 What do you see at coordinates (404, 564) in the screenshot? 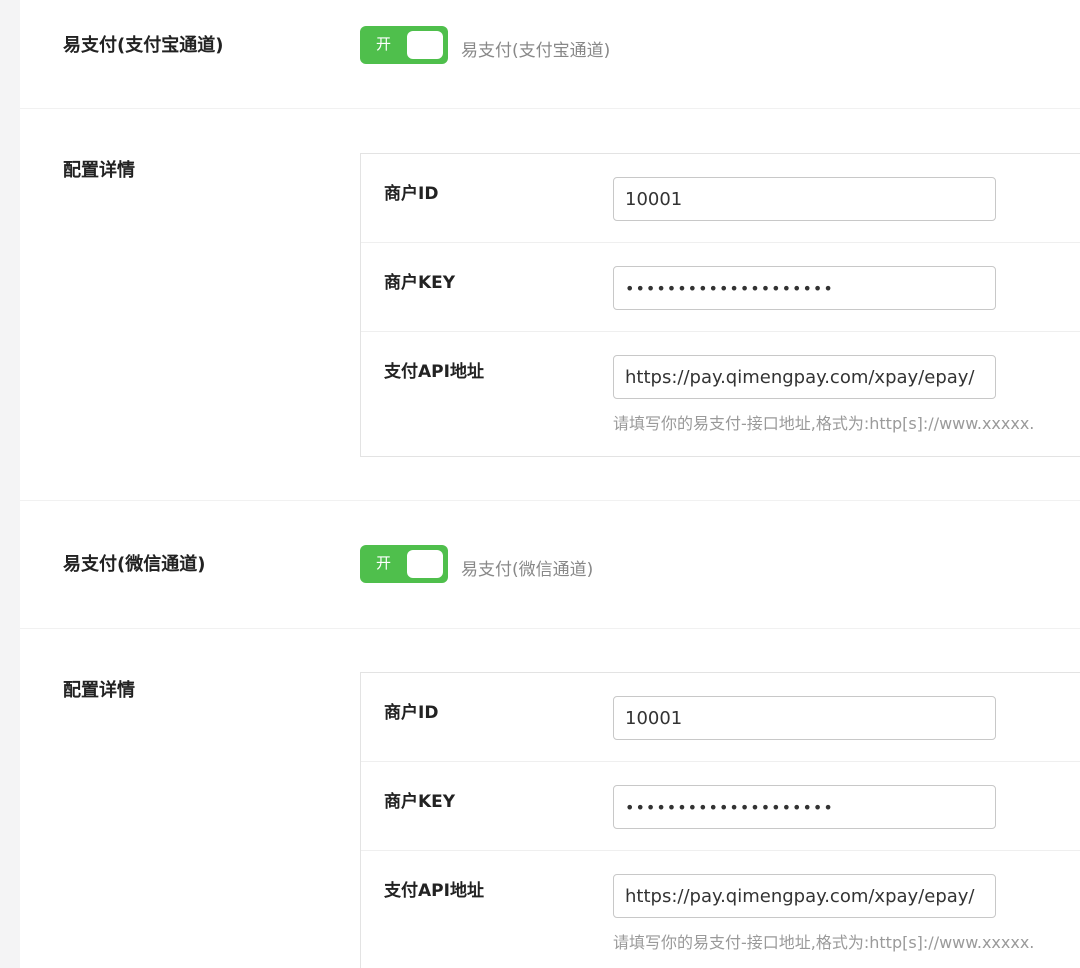
I see `wechat-channel-toggle: 开` at bounding box center [404, 564].